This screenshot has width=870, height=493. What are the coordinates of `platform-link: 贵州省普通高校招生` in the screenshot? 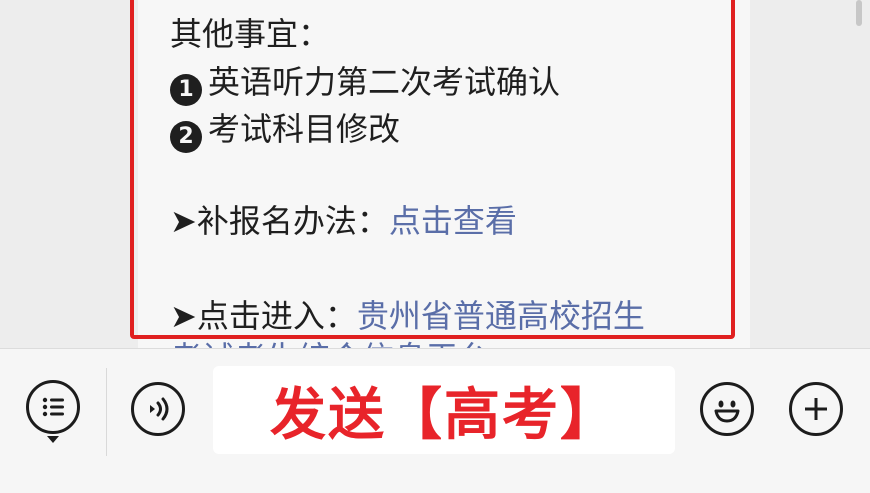 It's located at (501, 316).